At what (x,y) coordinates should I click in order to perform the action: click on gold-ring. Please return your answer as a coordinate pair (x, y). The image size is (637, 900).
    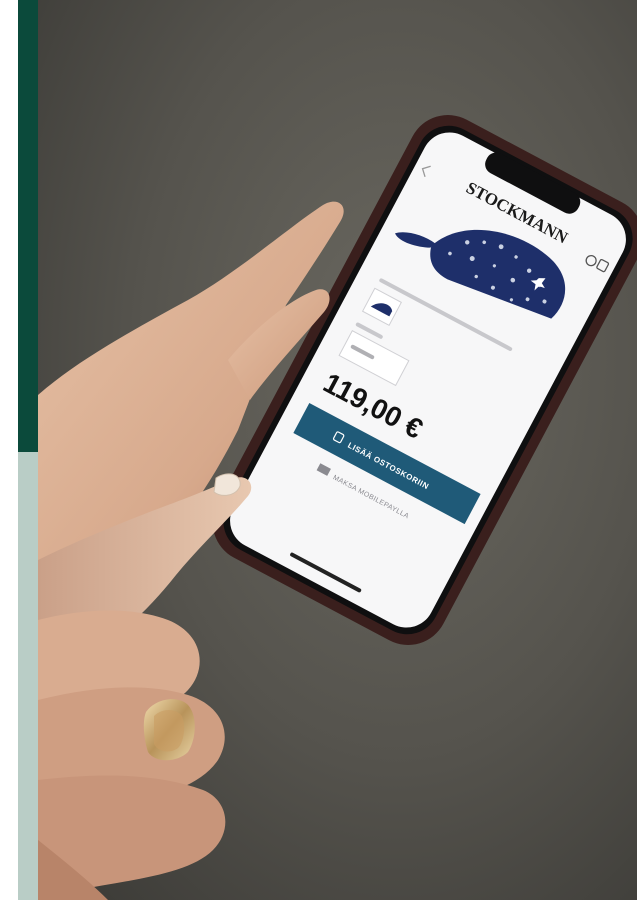
    Looking at the image, I should click on (169, 730).